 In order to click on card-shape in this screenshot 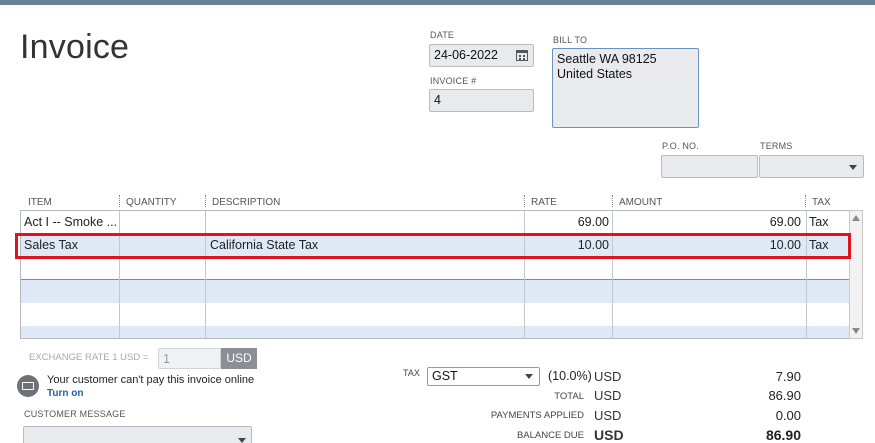, I will do `click(28, 386)`.